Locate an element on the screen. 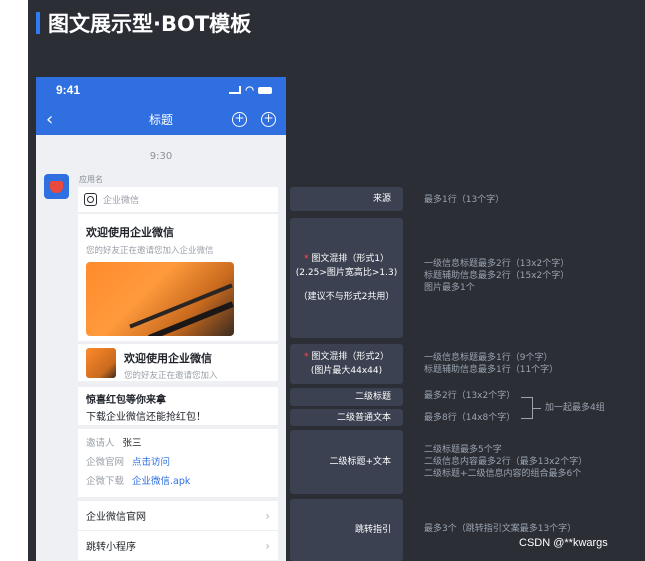 The width and height of the screenshot is (645, 561). add-circle-icon: + is located at coordinates (239, 119).